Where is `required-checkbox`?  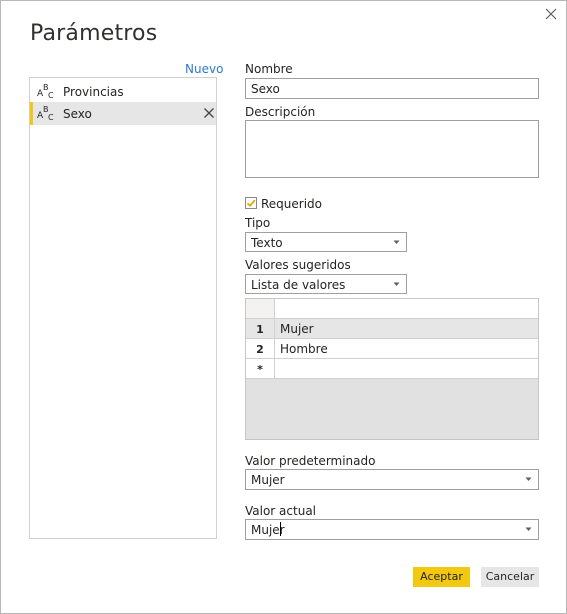 required-checkbox is located at coordinates (251, 203).